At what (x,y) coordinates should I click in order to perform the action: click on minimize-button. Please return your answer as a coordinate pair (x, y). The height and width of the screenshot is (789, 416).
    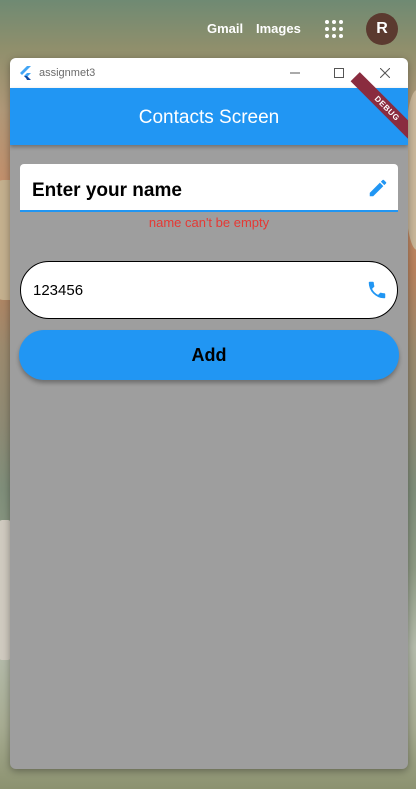
    Looking at the image, I should click on (295, 73).